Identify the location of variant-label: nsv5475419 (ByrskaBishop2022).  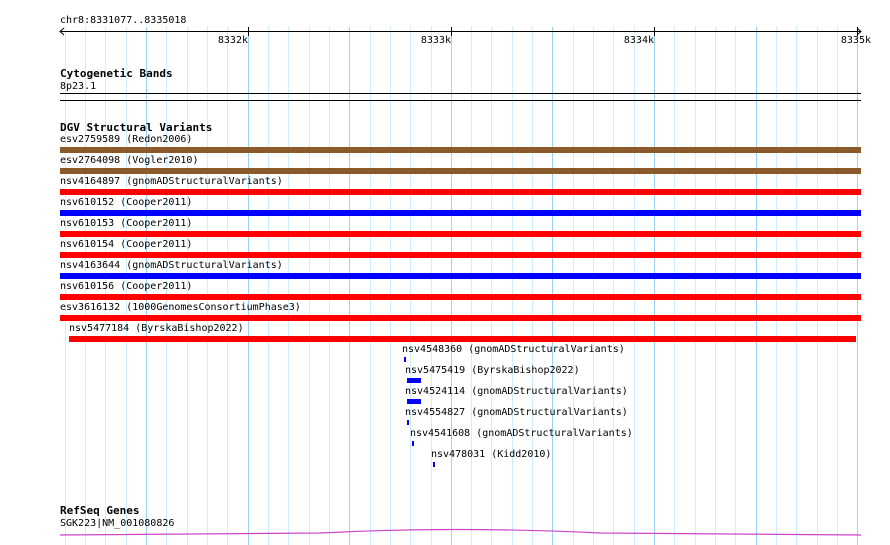
(492, 370).